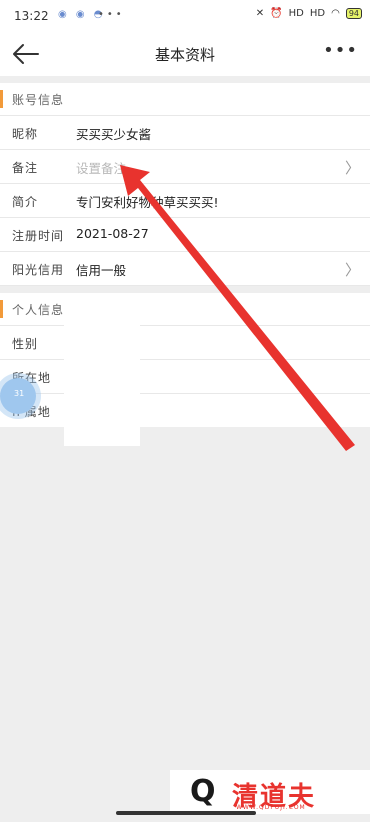 The height and width of the screenshot is (822, 370). What do you see at coordinates (38, 270) in the screenshot?
I see `sunshine-credit-label: 阳光信用` at bounding box center [38, 270].